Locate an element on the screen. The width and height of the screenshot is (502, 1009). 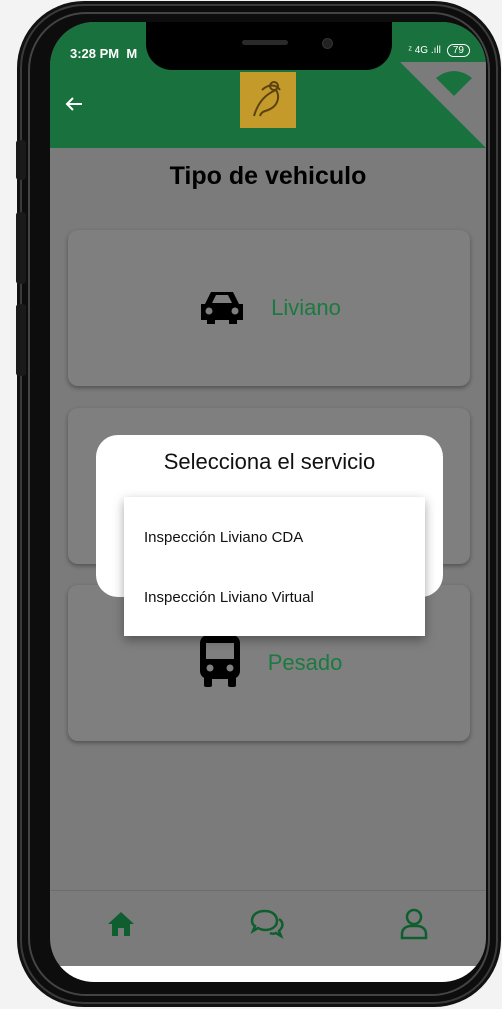
bottom-nav-divider is located at coordinates (268, 890).